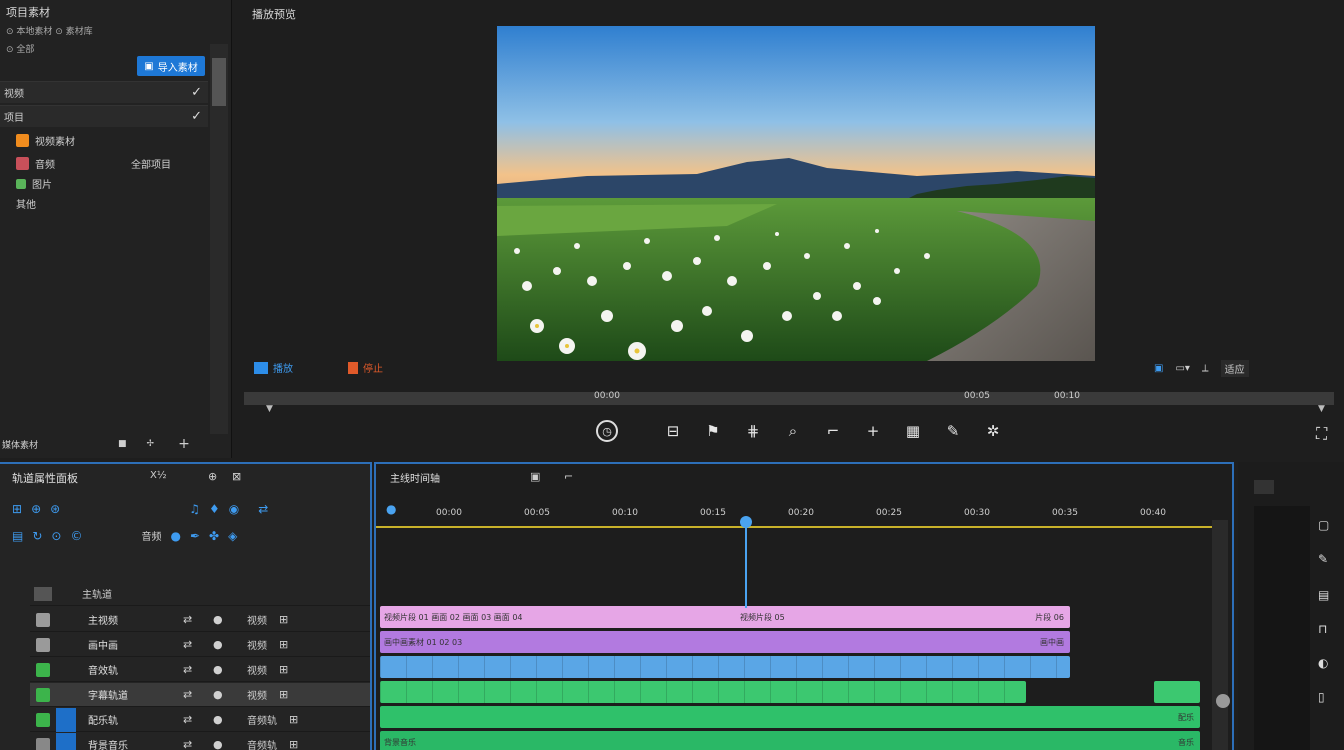 This screenshot has width=1344, height=750. What do you see at coordinates (212, 476) in the screenshot?
I see `snap-icon: ⊕` at bounding box center [212, 476].